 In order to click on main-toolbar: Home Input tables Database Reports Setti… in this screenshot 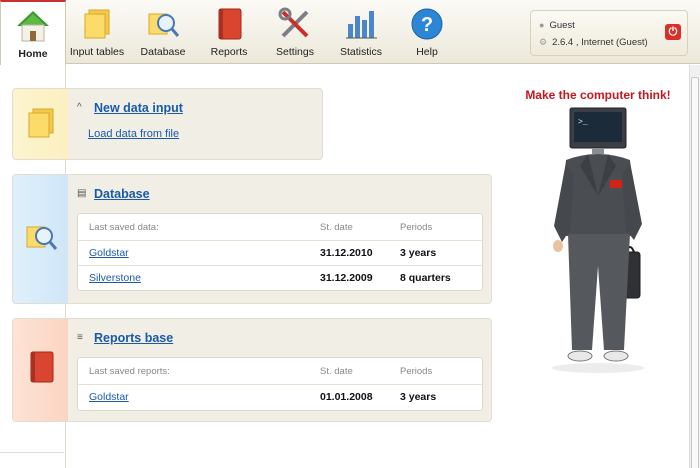, I will do `click(350, 32)`.